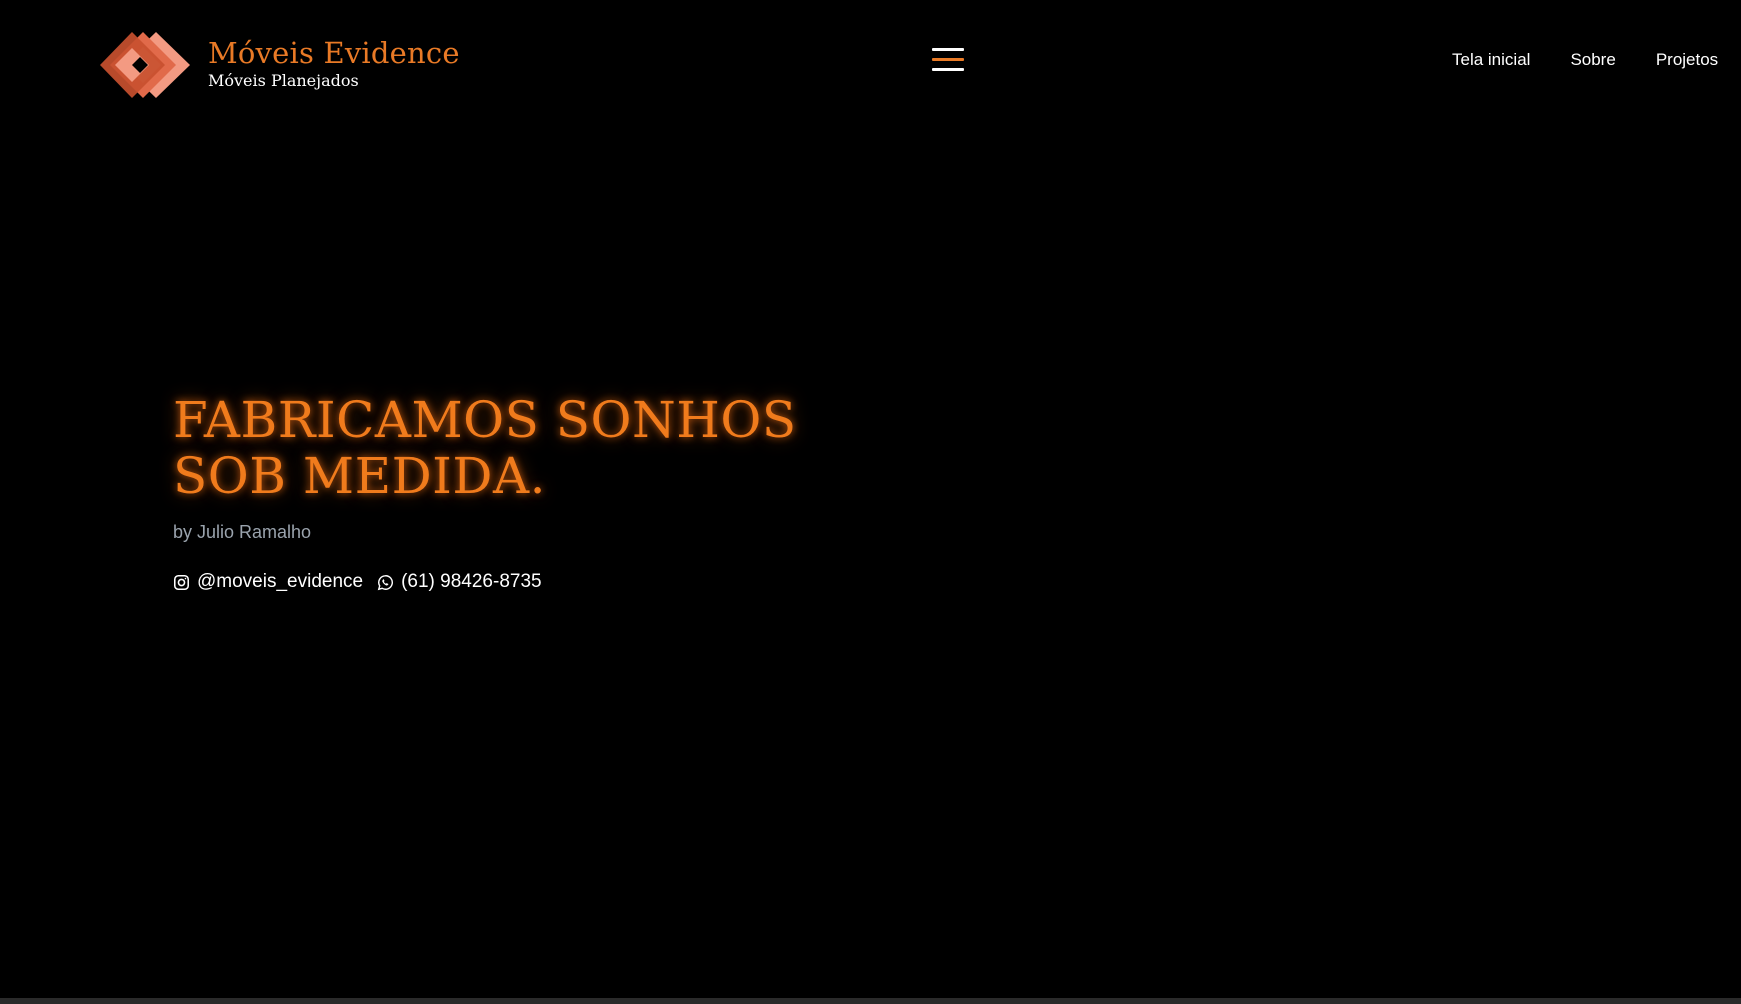  I want to click on nav-link-sobre: Sobre, so click(1592, 60).